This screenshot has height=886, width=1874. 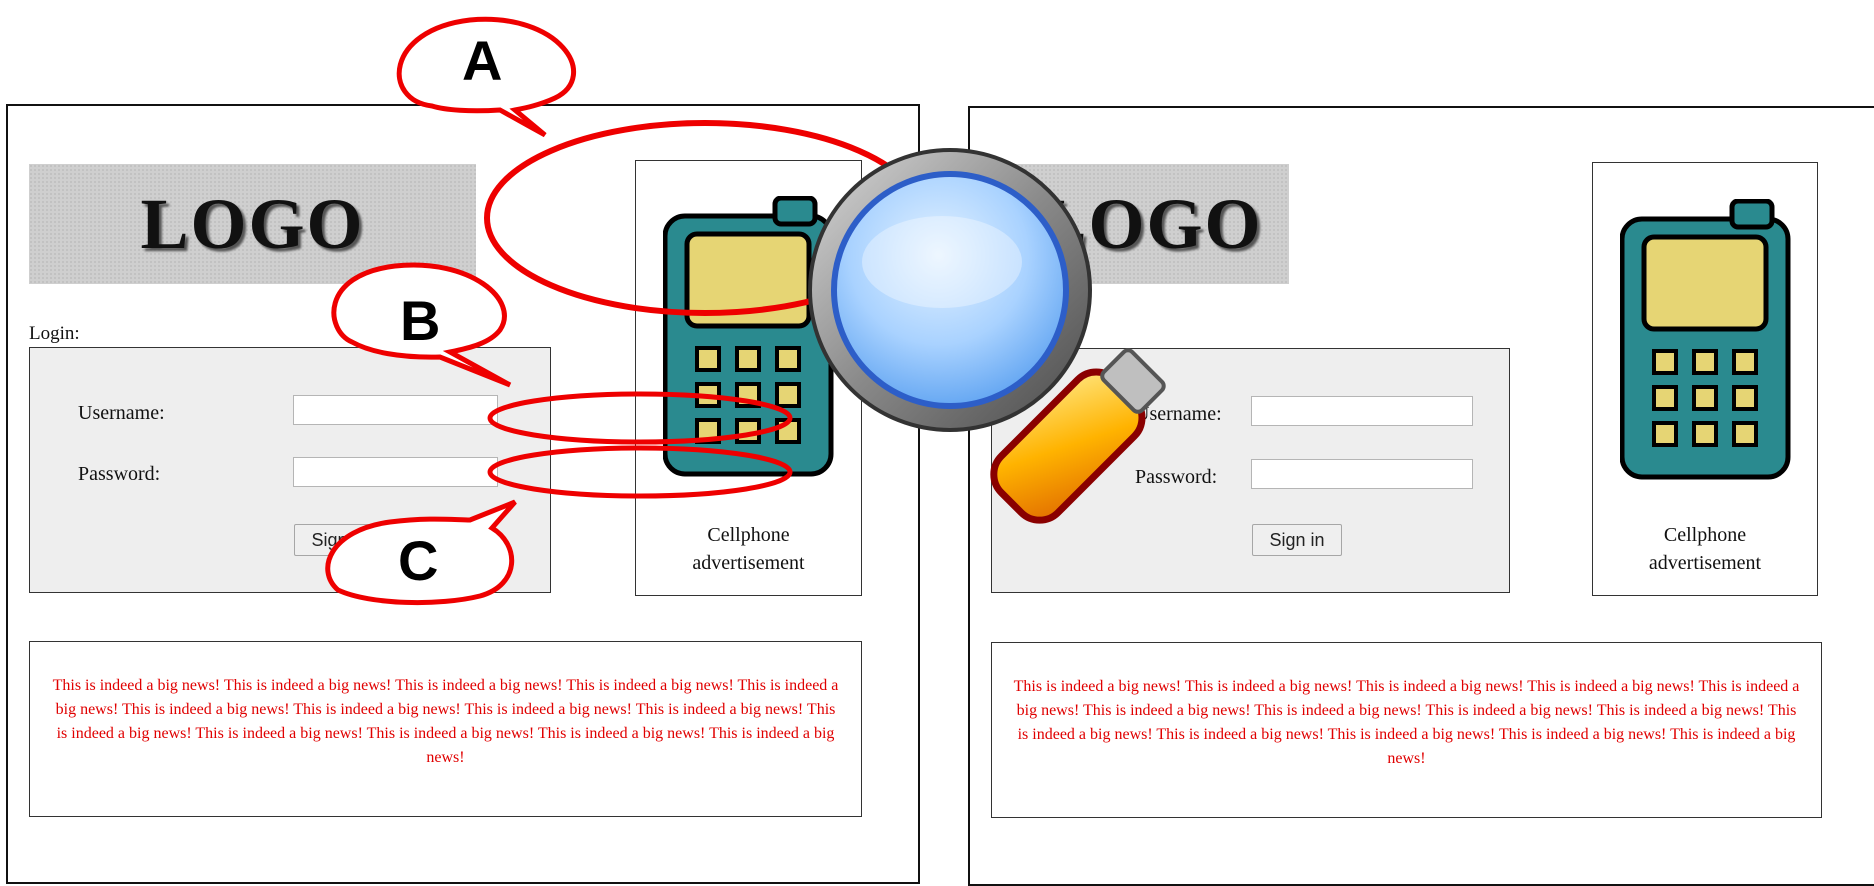 I want to click on callout-letter-a: A, so click(x=482, y=60).